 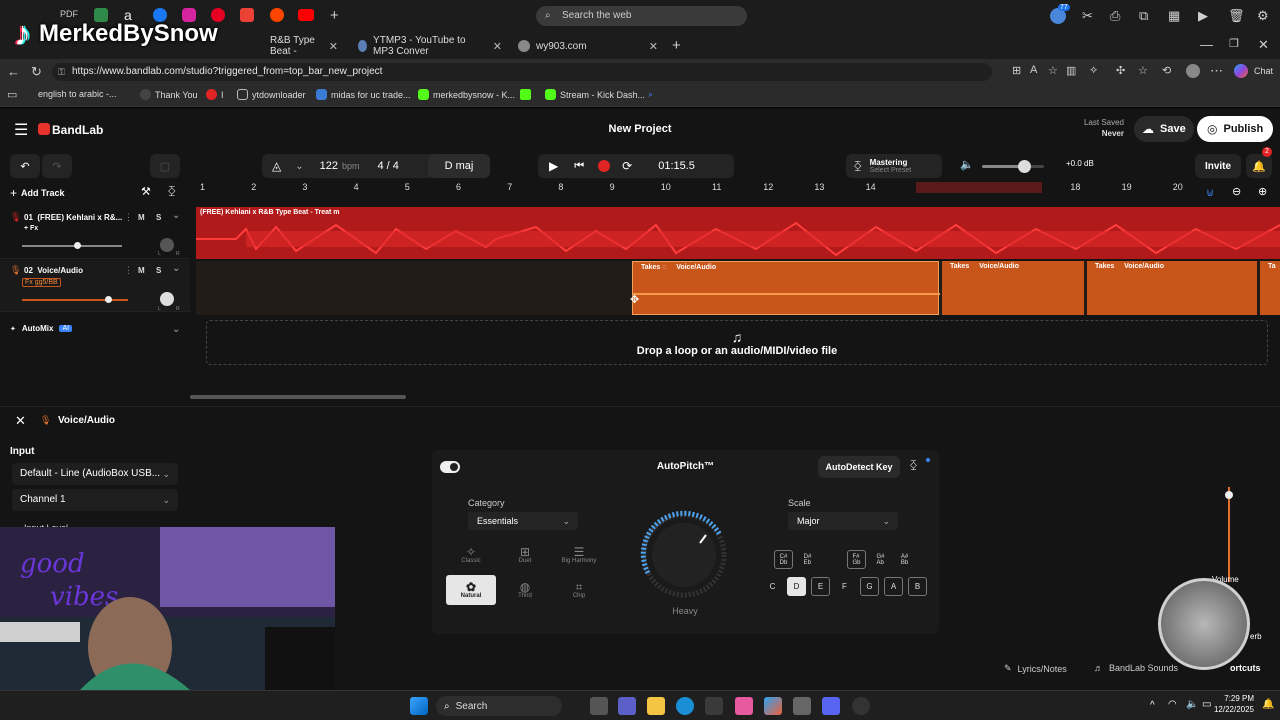 I want to click on windows-start-icon, so click(x=419, y=706).